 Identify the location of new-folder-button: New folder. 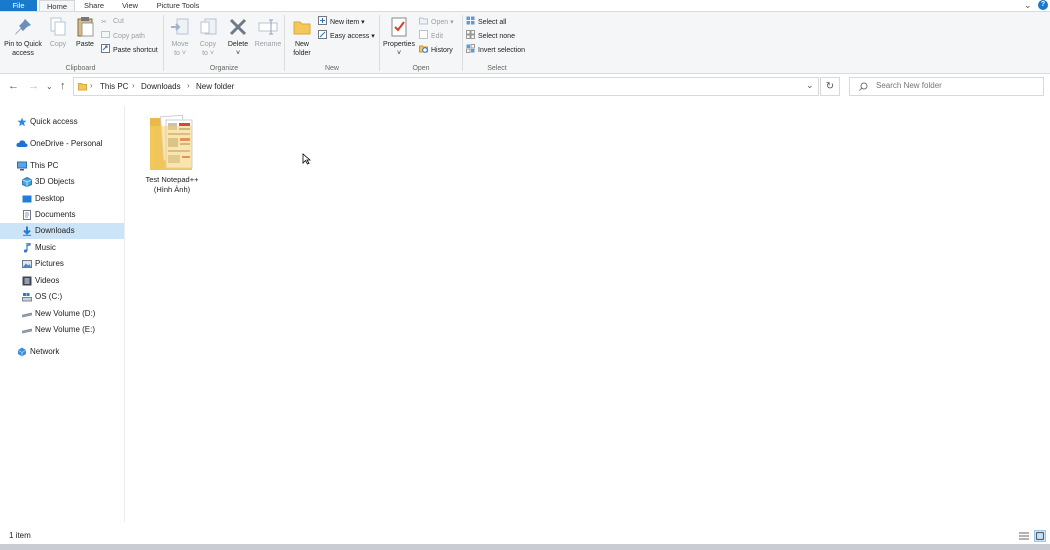
(302, 37).